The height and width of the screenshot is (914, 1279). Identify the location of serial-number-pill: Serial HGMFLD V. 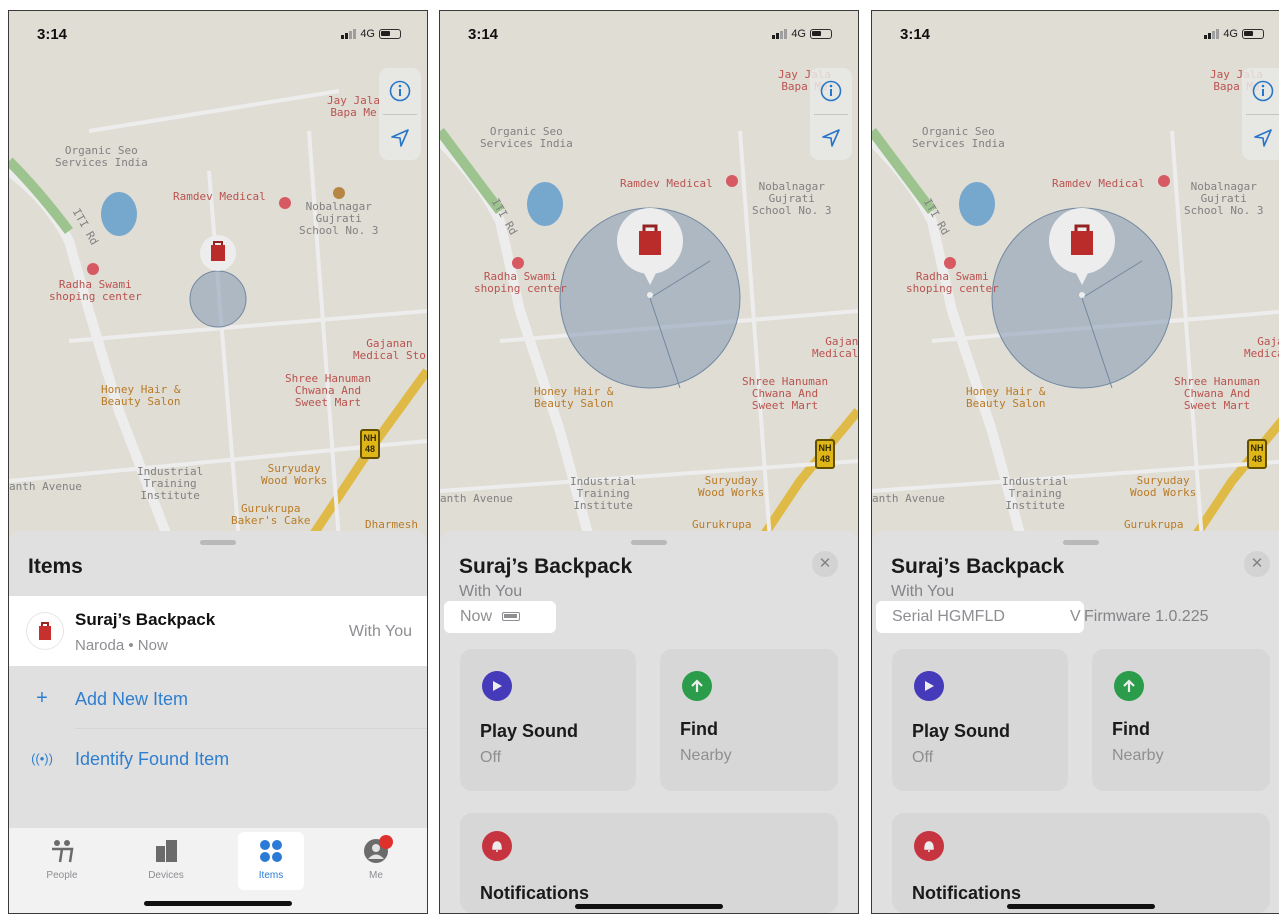
(980, 617).